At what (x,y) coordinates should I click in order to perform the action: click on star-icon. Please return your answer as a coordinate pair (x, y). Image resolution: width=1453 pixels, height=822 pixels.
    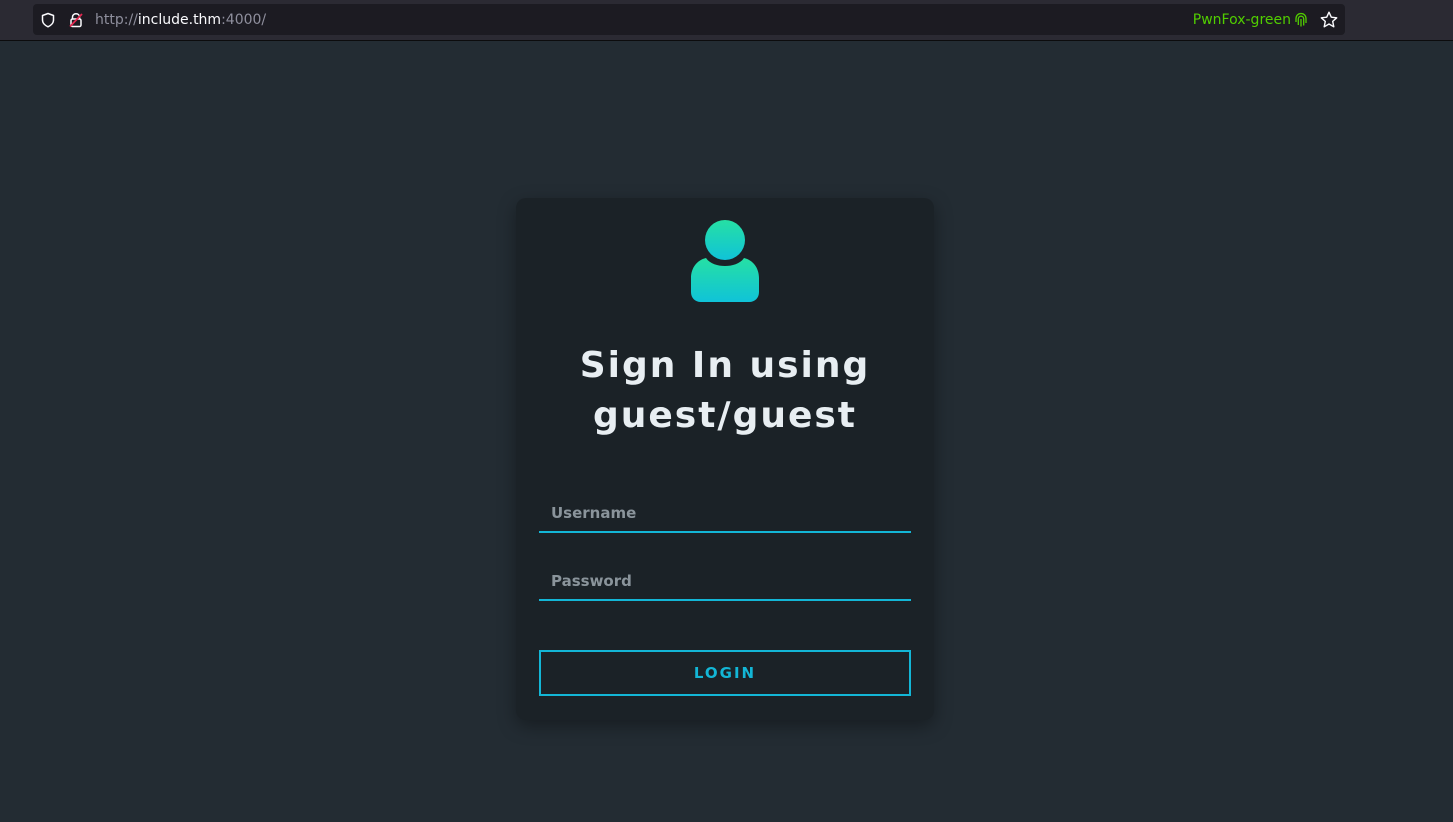
    Looking at the image, I should click on (1329, 20).